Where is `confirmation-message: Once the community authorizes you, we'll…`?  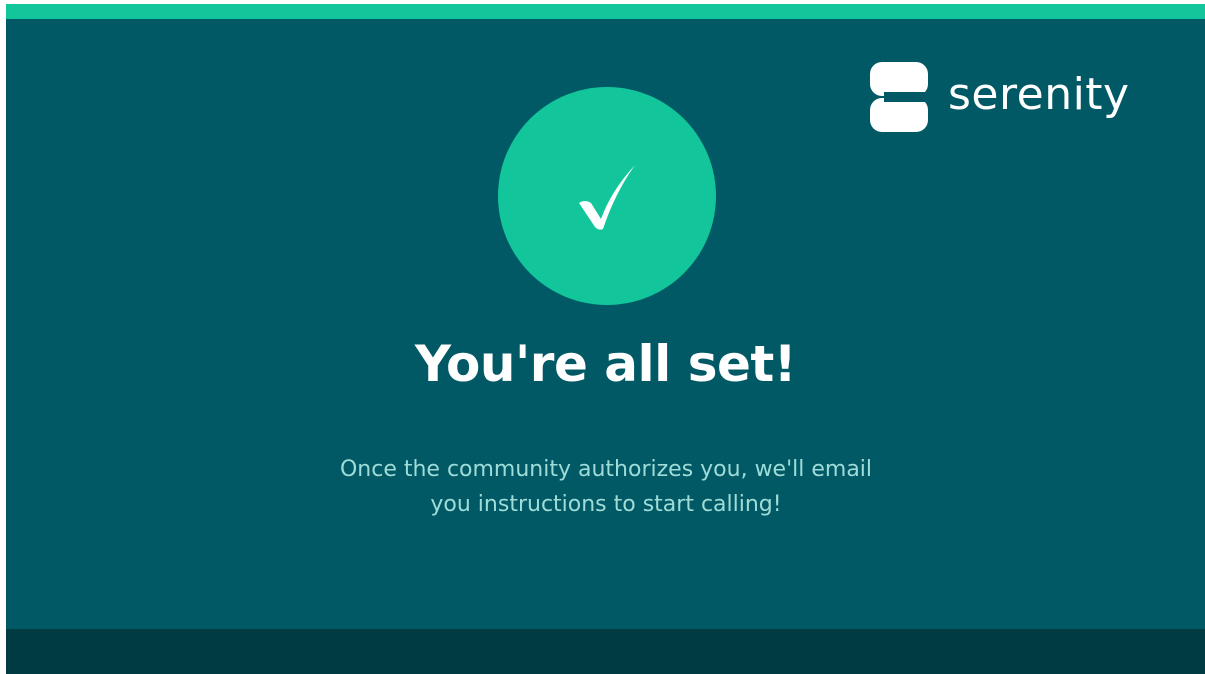 confirmation-message: Once the community authorizes you, we'll… is located at coordinates (606, 487).